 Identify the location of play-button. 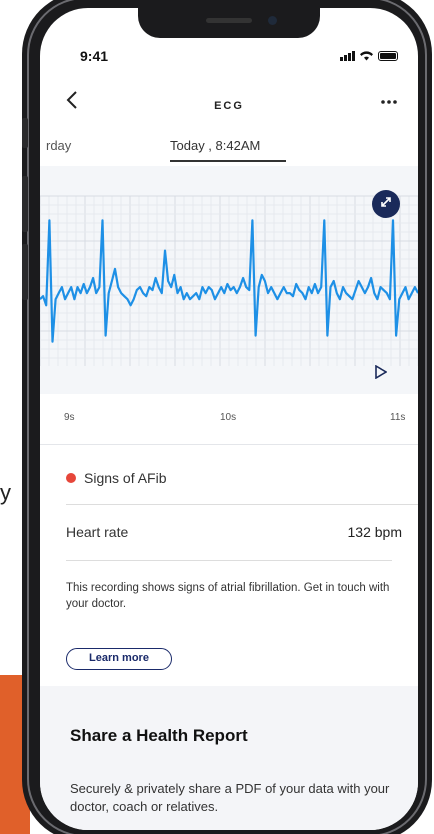
(381, 373).